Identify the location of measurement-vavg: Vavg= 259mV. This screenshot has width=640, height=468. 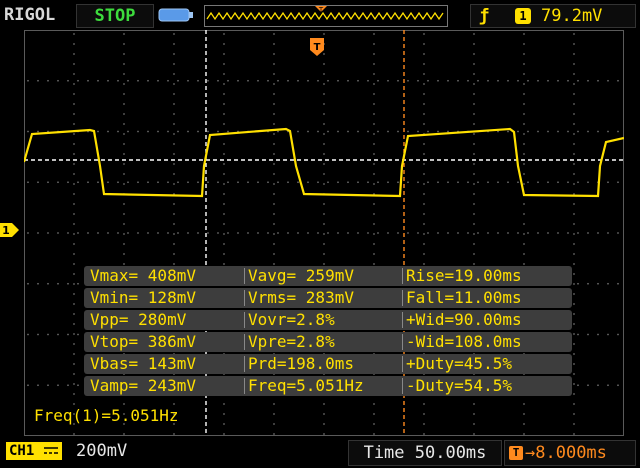
(301, 275).